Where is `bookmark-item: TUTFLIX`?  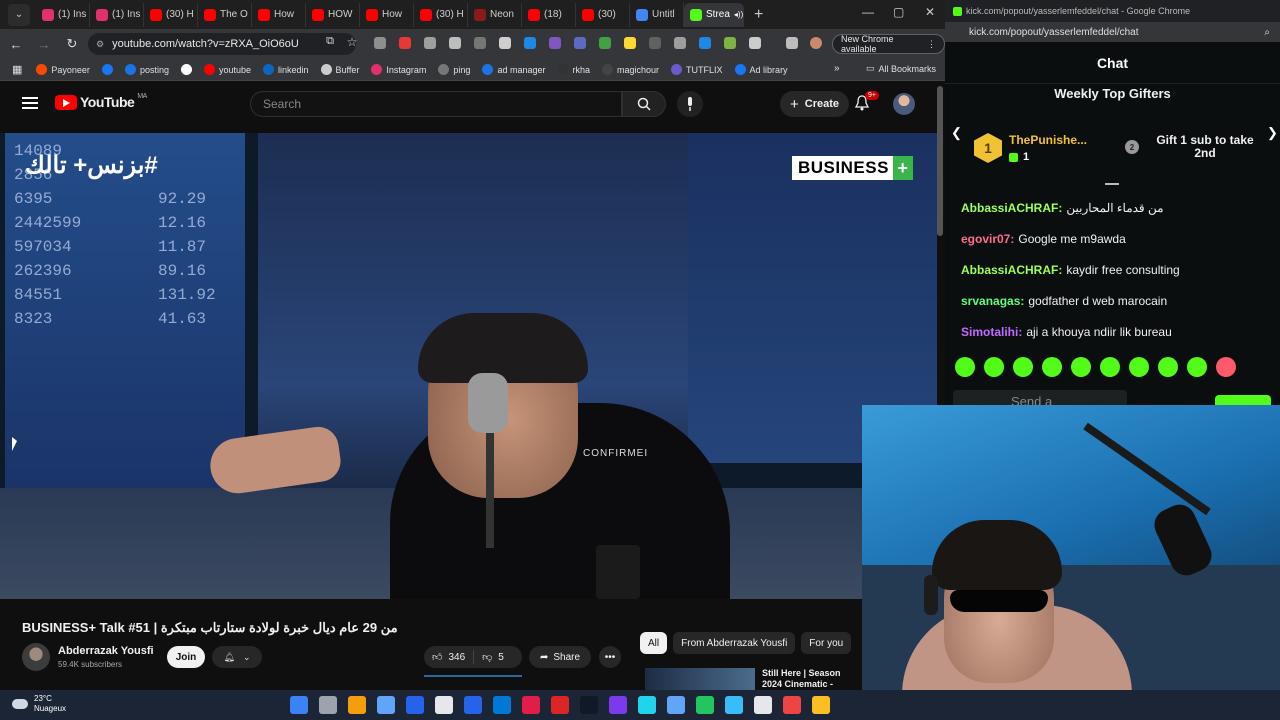
bookmark-item: TUTFLIX is located at coordinates (697, 69).